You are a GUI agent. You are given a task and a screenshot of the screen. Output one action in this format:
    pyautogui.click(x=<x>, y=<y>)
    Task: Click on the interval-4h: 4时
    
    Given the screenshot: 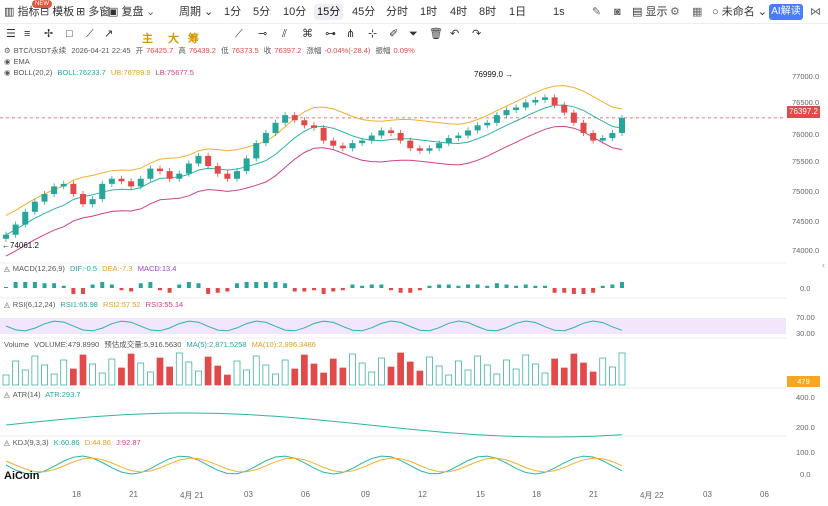 What is the action you would take?
    pyautogui.click(x=458, y=12)
    